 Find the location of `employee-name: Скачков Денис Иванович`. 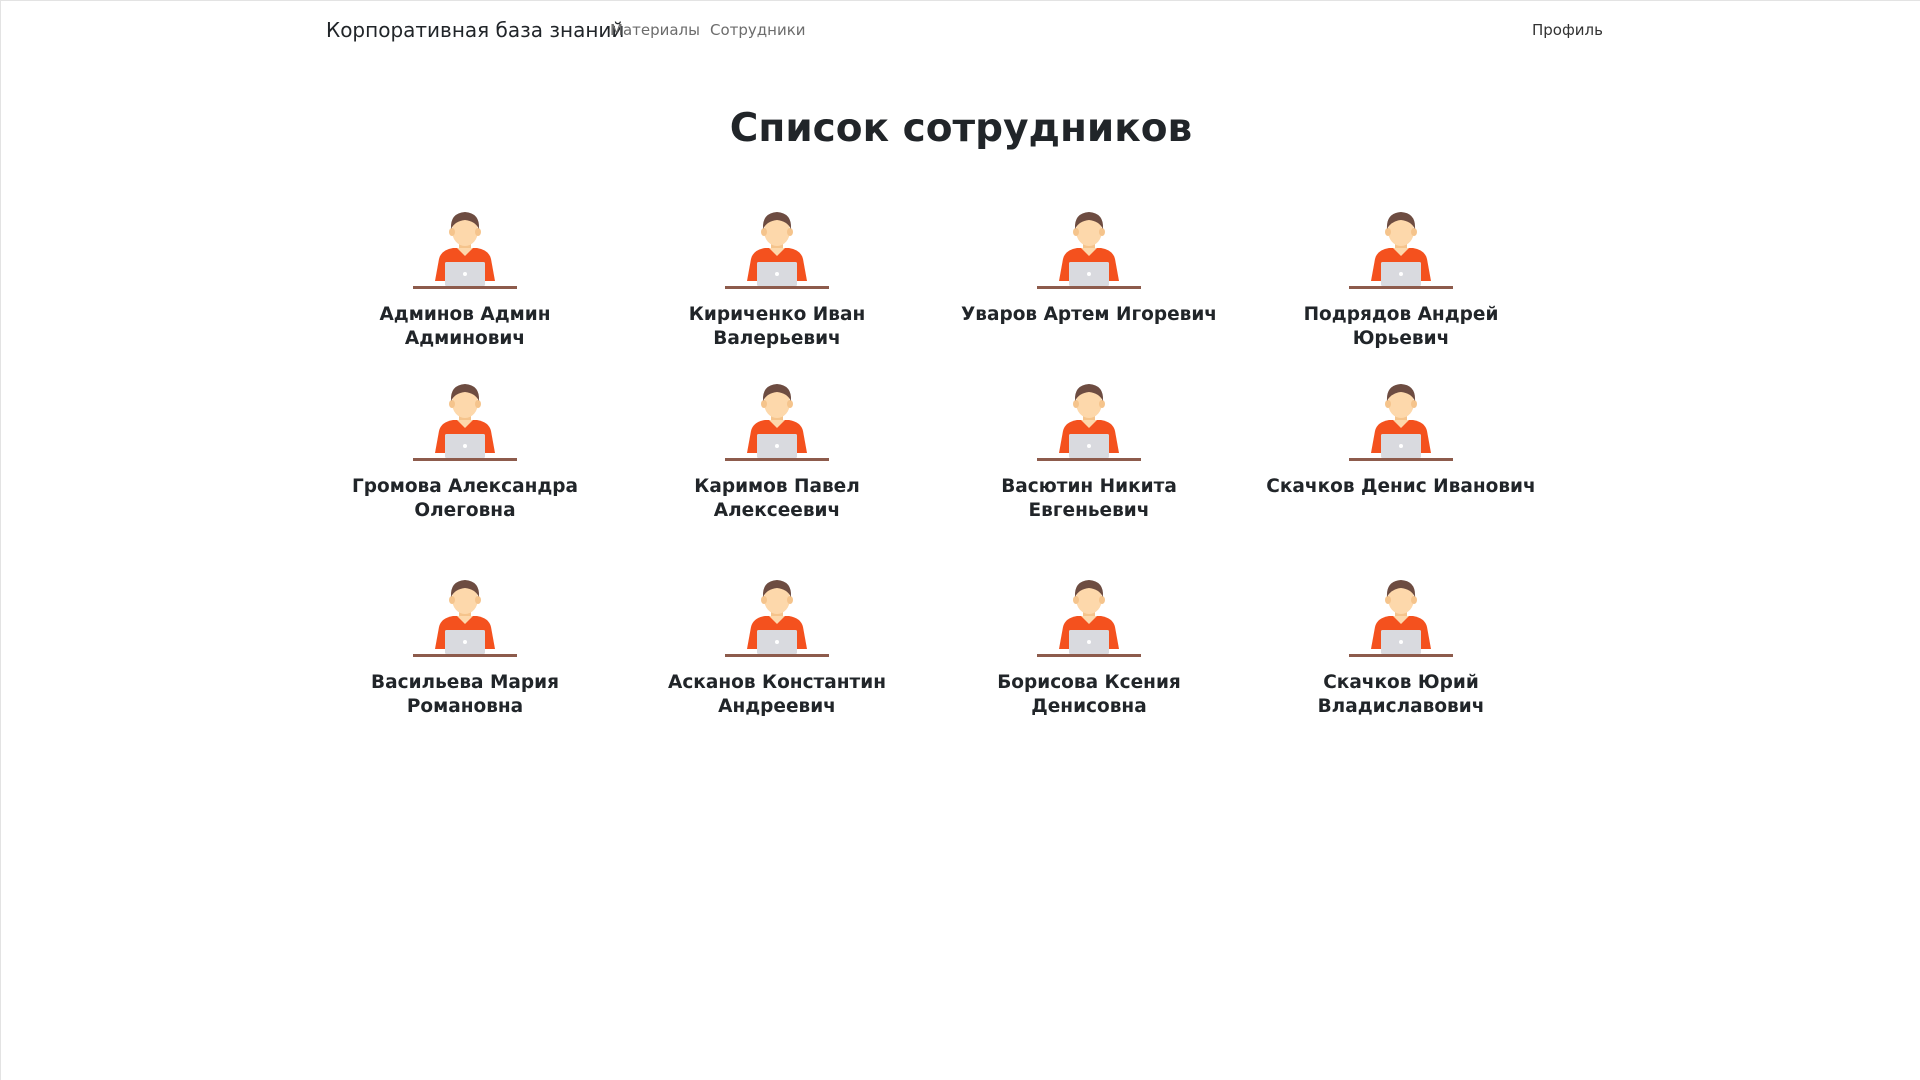

employee-name: Скачков Денис Иванович is located at coordinates (1401, 486).